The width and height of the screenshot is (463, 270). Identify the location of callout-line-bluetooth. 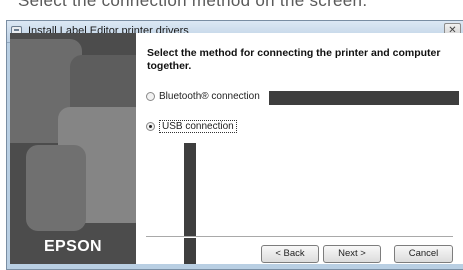
(364, 98).